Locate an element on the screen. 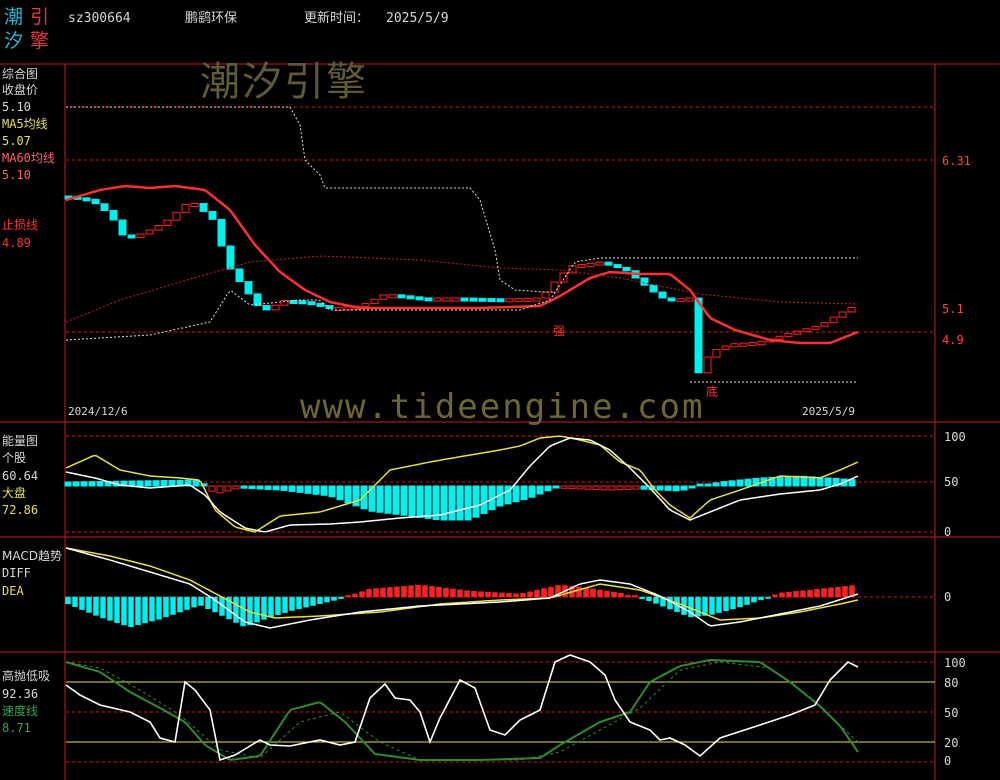  close-value: 5.10 is located at coordinates (16, 107).